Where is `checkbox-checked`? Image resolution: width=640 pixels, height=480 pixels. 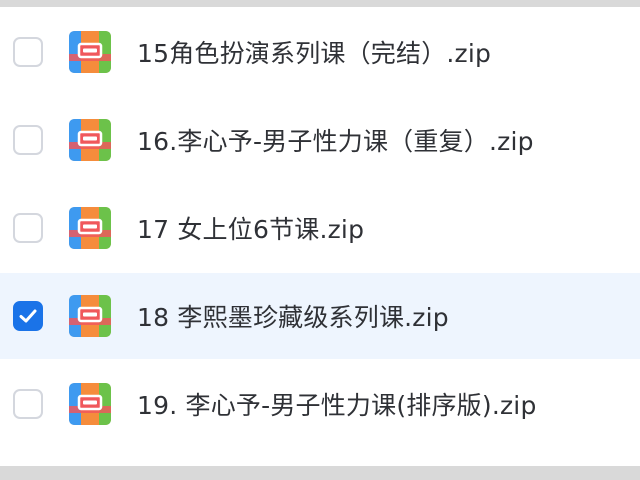 checkbox-checked is located at coordinates (28, 316).